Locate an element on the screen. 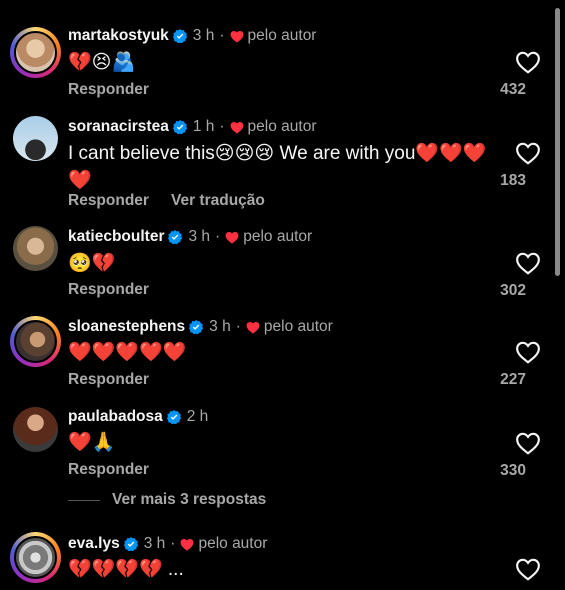  comment-header: soranacirstea 1 h · pelo autor is located at coordinates (192, 127).